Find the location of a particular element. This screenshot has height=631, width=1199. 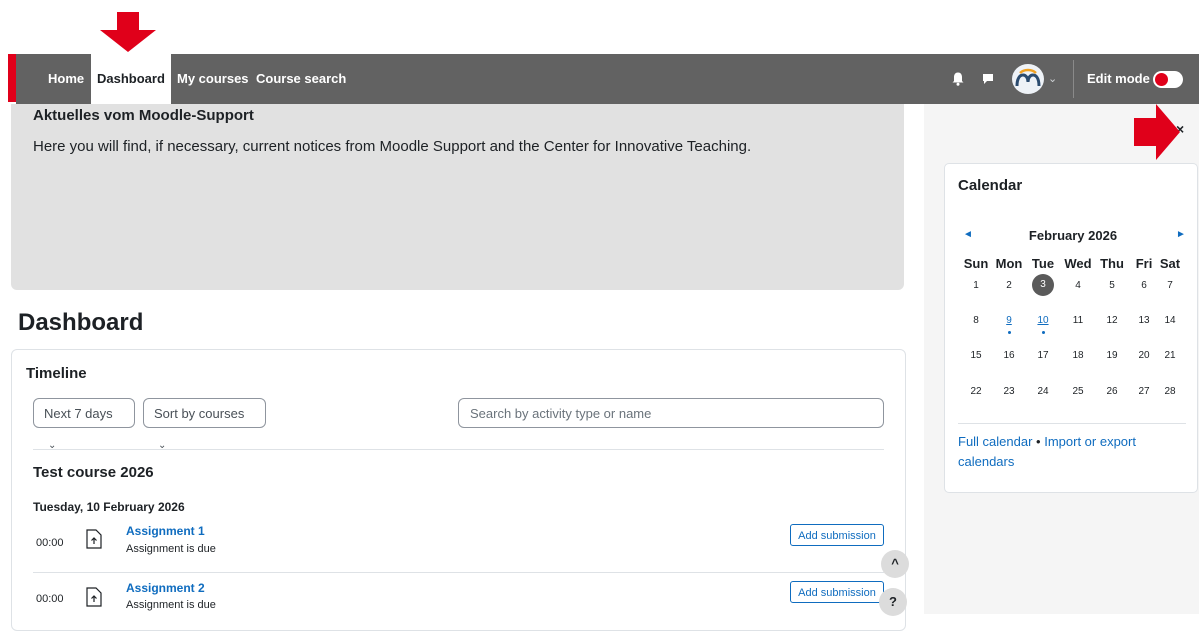

calendar-day: 22 is located at coordinates (976, 391).